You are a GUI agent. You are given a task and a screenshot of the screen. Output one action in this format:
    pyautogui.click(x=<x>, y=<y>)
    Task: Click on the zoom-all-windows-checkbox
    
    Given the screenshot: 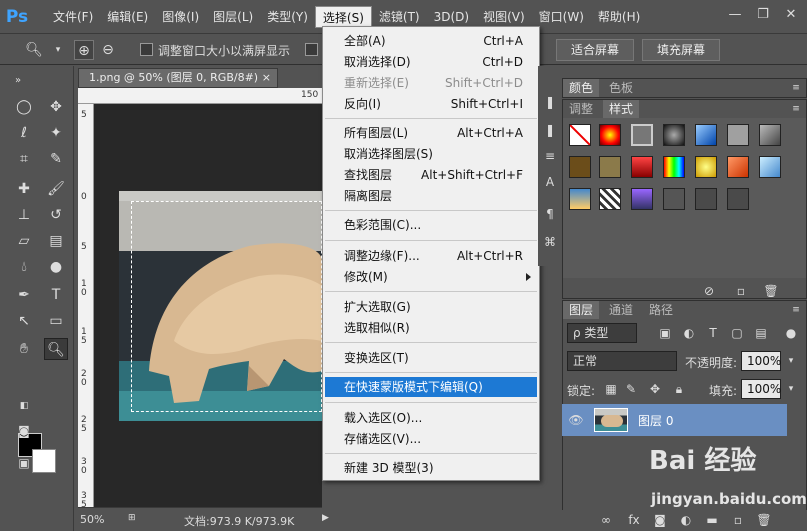 What is the action you would take?
    pyautogui.click(x=311, y=49)
    